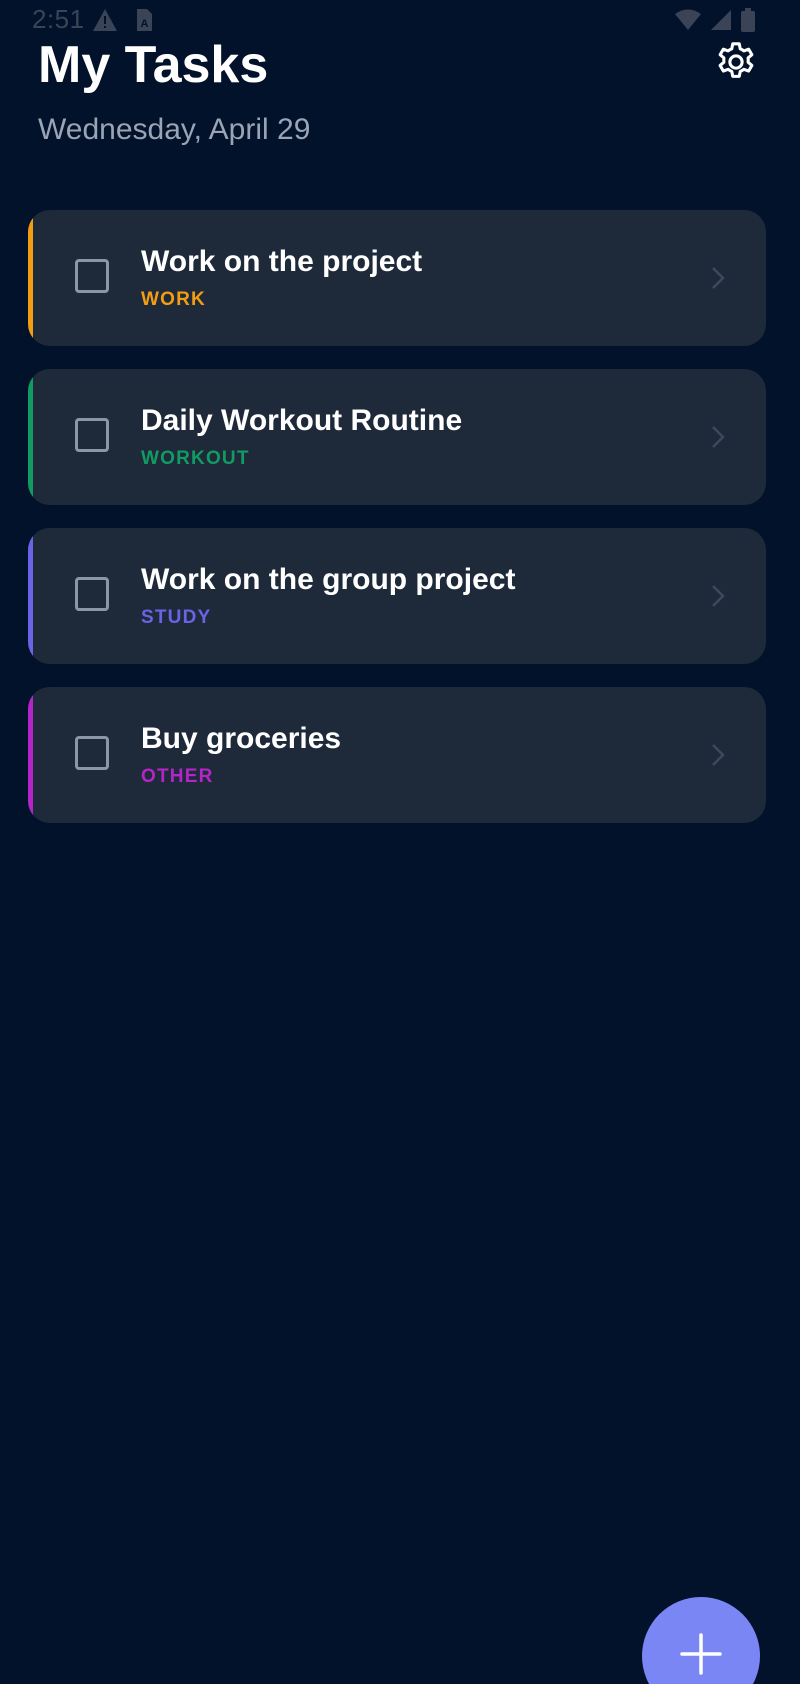  I want to click on battery-icon, so click(748, 22).